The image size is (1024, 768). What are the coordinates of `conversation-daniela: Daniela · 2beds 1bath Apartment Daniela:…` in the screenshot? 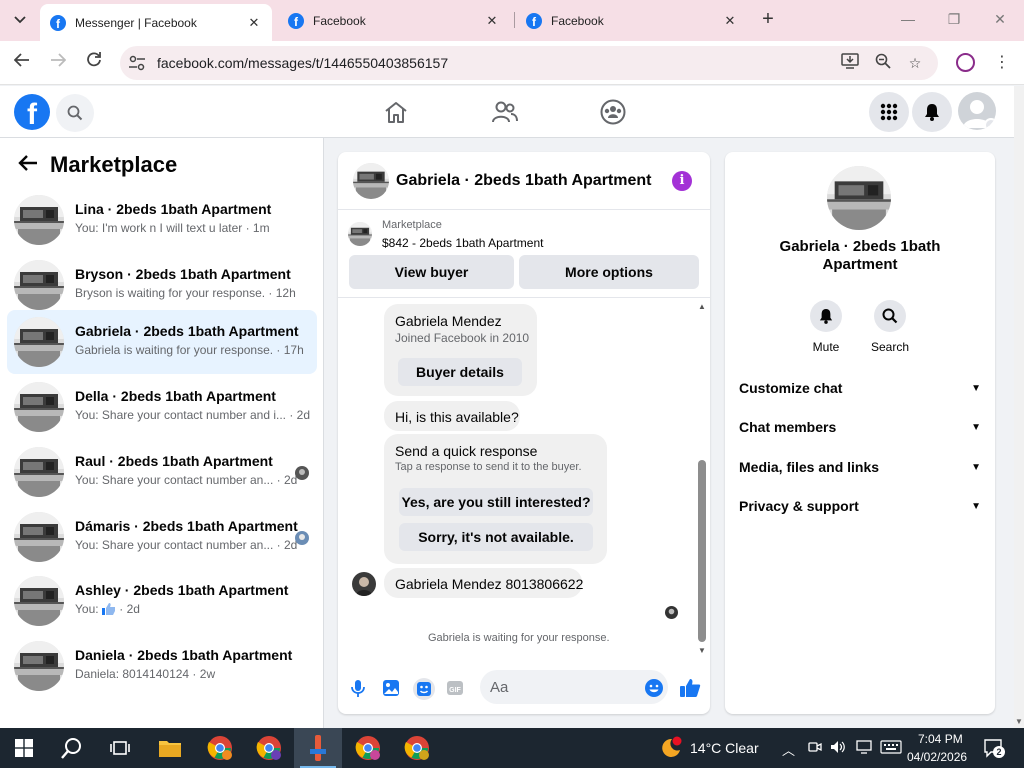 It's located at (162, 666).